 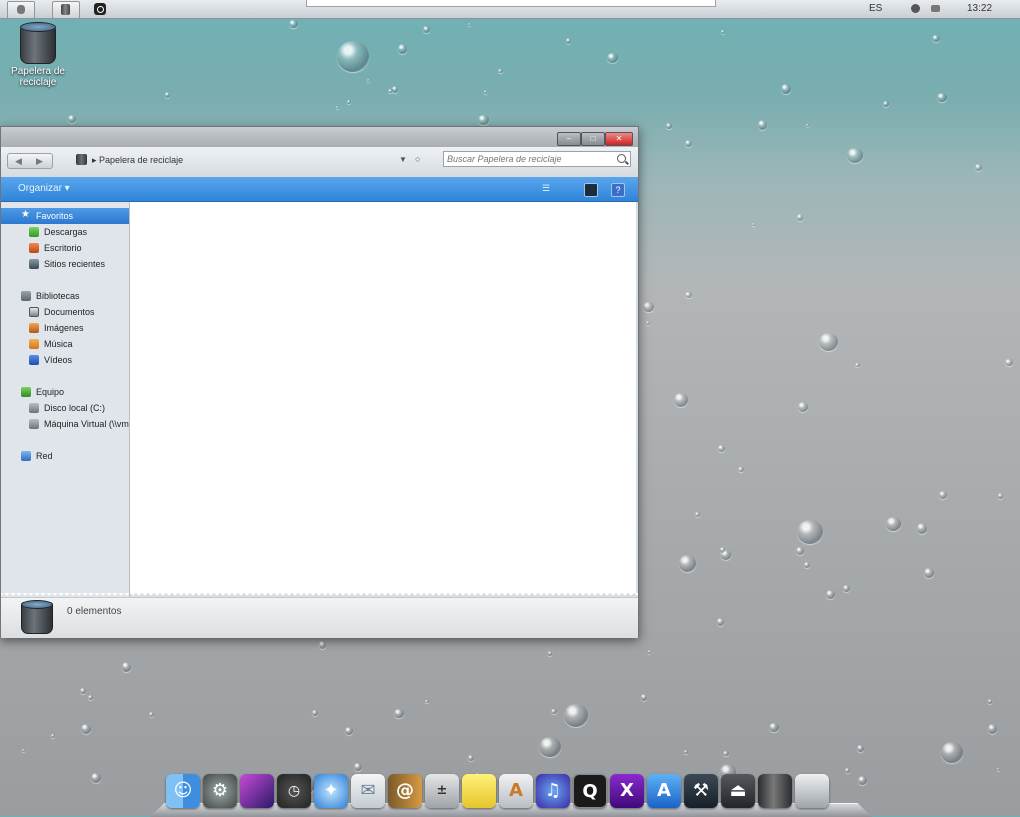 What do you see at coordinates (141, 160) in the screenshot?
I see `breadcrumb-item: Papelera de reciclaje` at bounding box center [141, 160].